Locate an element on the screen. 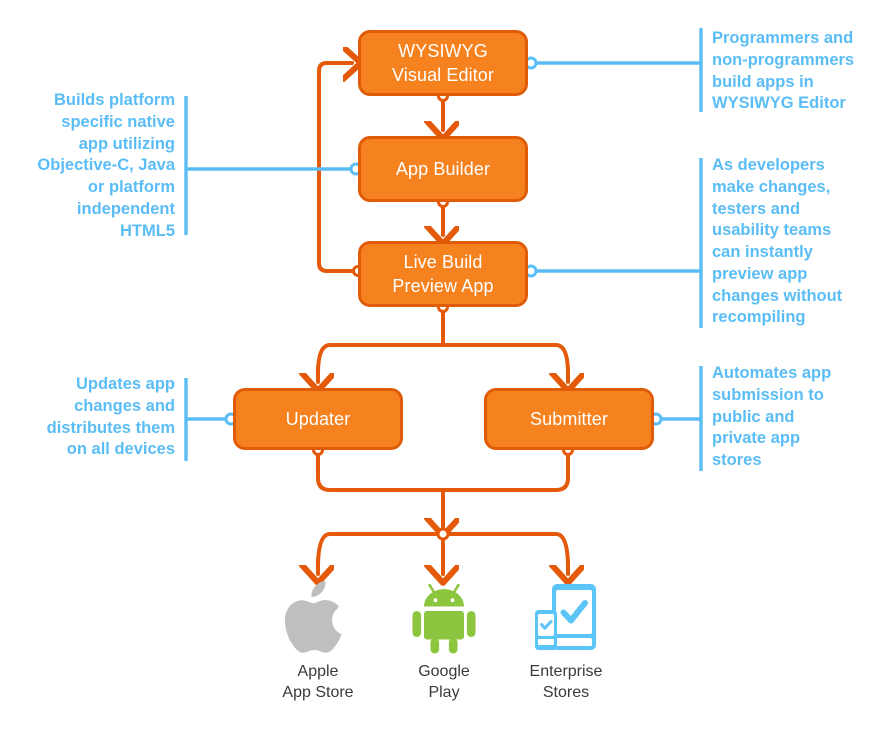 Image resolution: width=888 pixels, height=732 pixels. node-label: Updater is located at coordinates (318, 418).